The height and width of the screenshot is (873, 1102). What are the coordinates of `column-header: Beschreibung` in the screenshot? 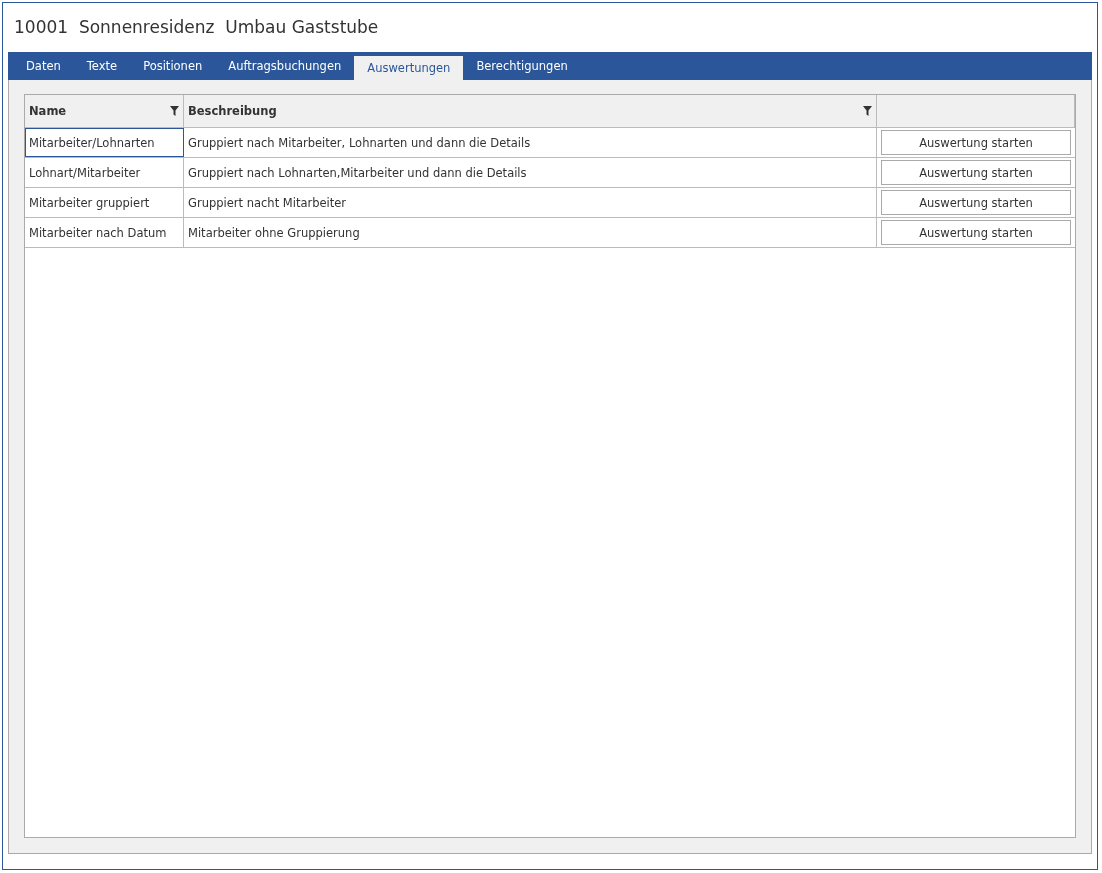 It's located at (530, 111).